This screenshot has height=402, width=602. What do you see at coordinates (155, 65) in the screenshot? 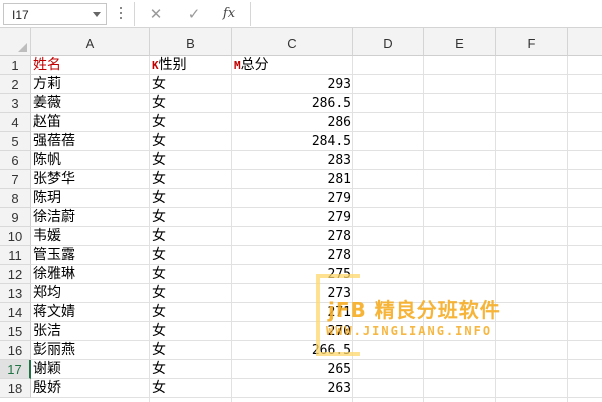
I see `marker-k: K` at bounding box center [155, 65].